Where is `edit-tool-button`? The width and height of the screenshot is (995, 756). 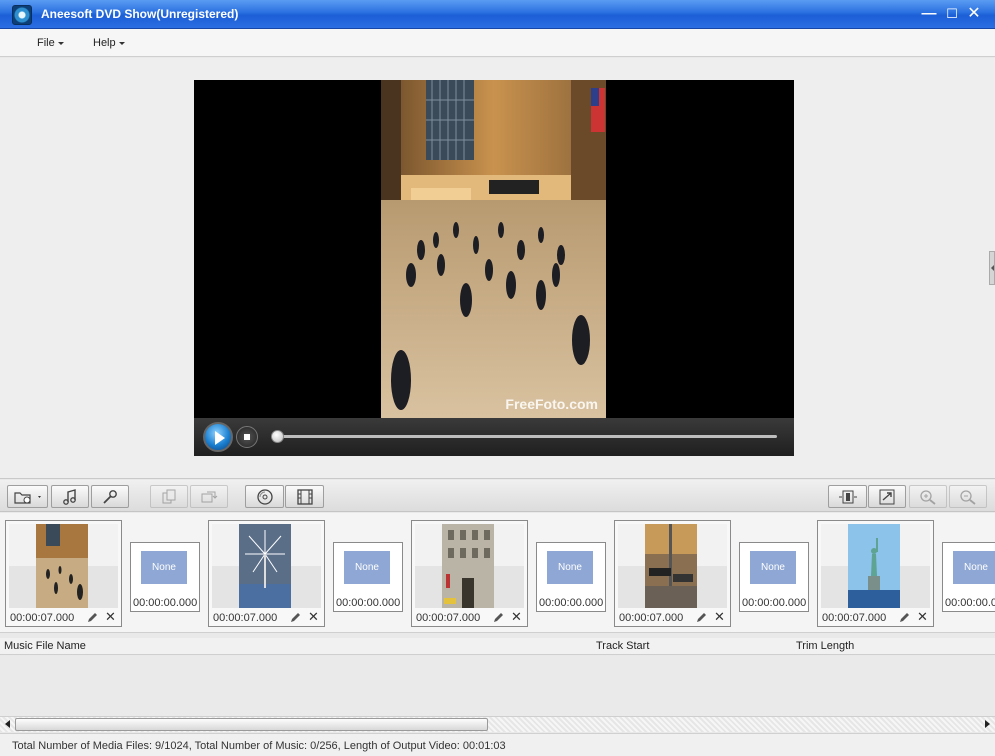
edit-tool-button is located at coordinates (110, 496).